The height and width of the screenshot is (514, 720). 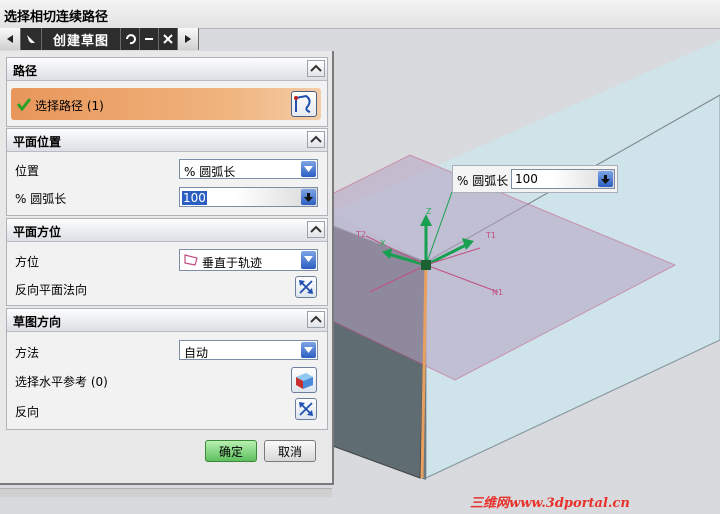 I want to click on axis-t1-label: T1, so click(x=490, y=235).